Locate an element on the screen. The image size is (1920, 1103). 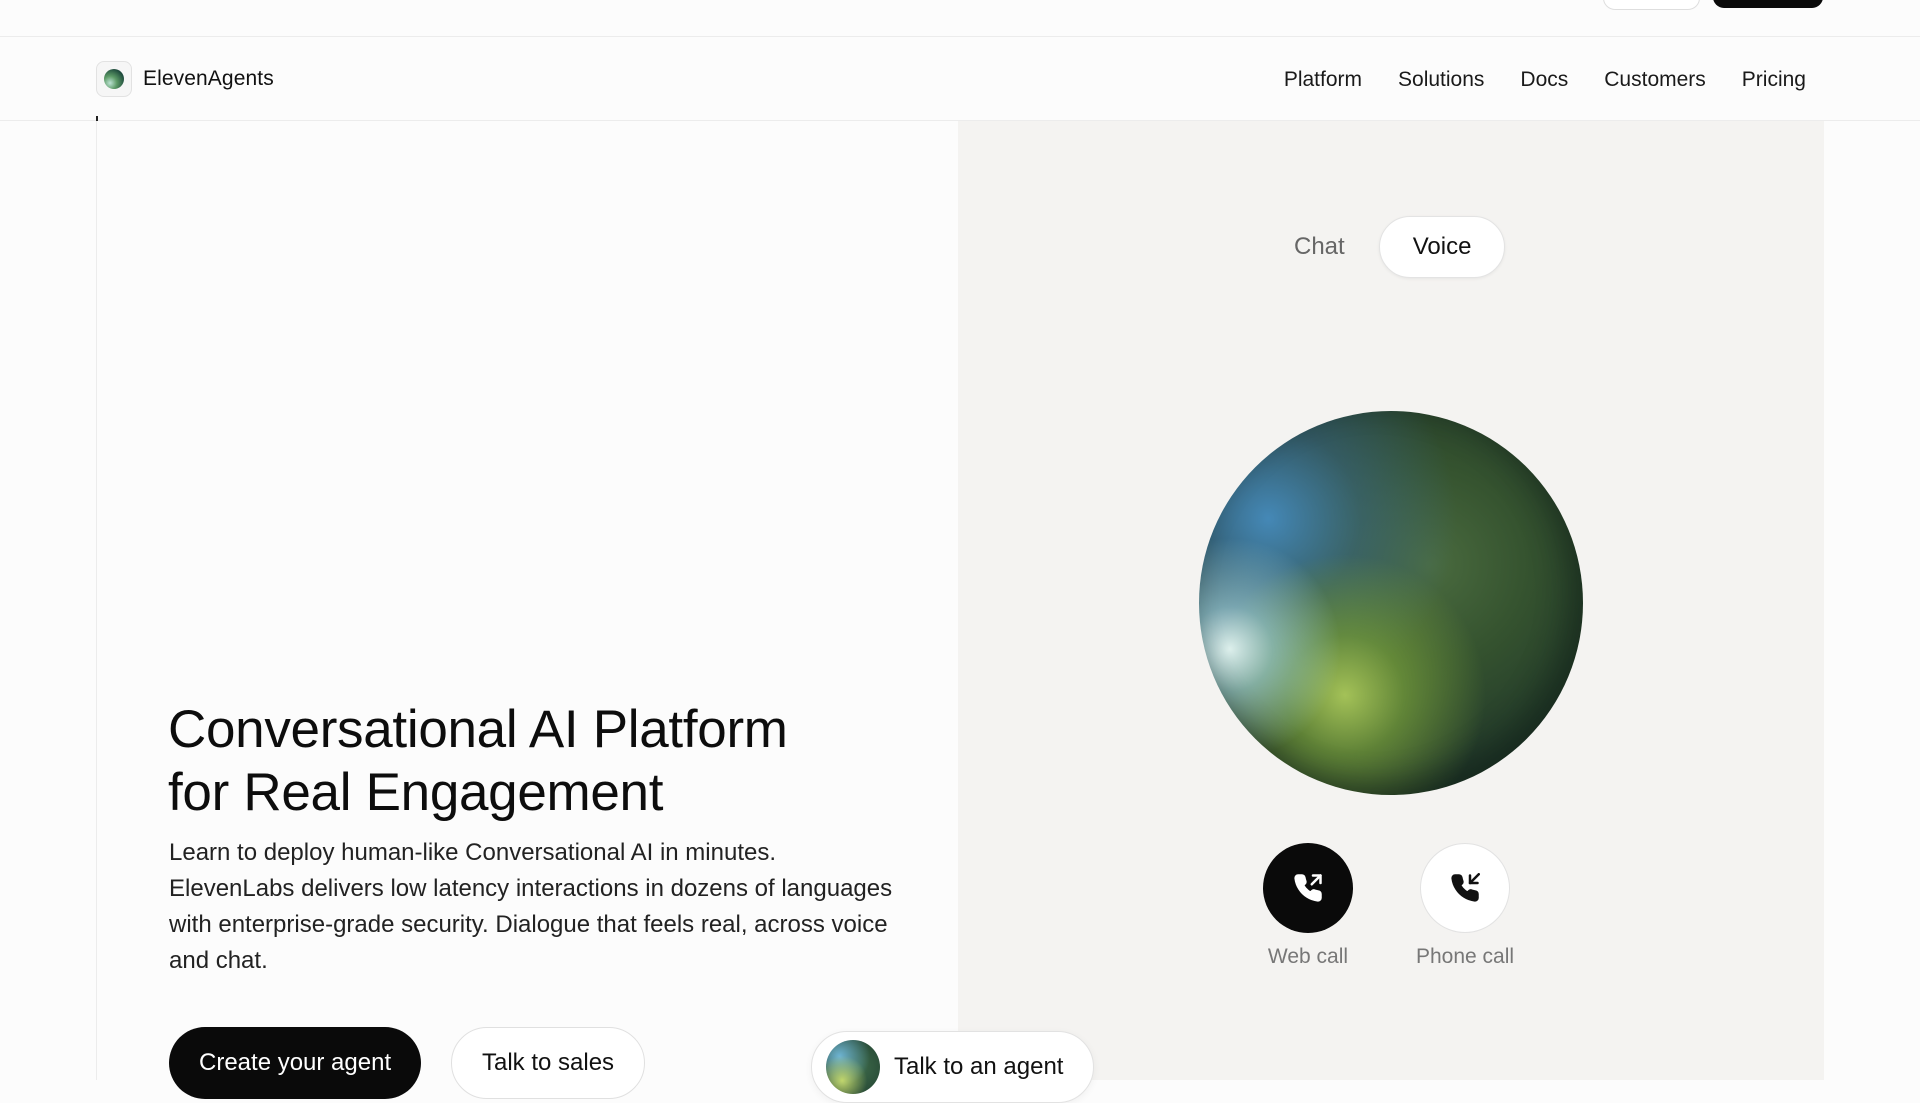
brand-name: ElevenAgents is located at coordinates (208, 78).